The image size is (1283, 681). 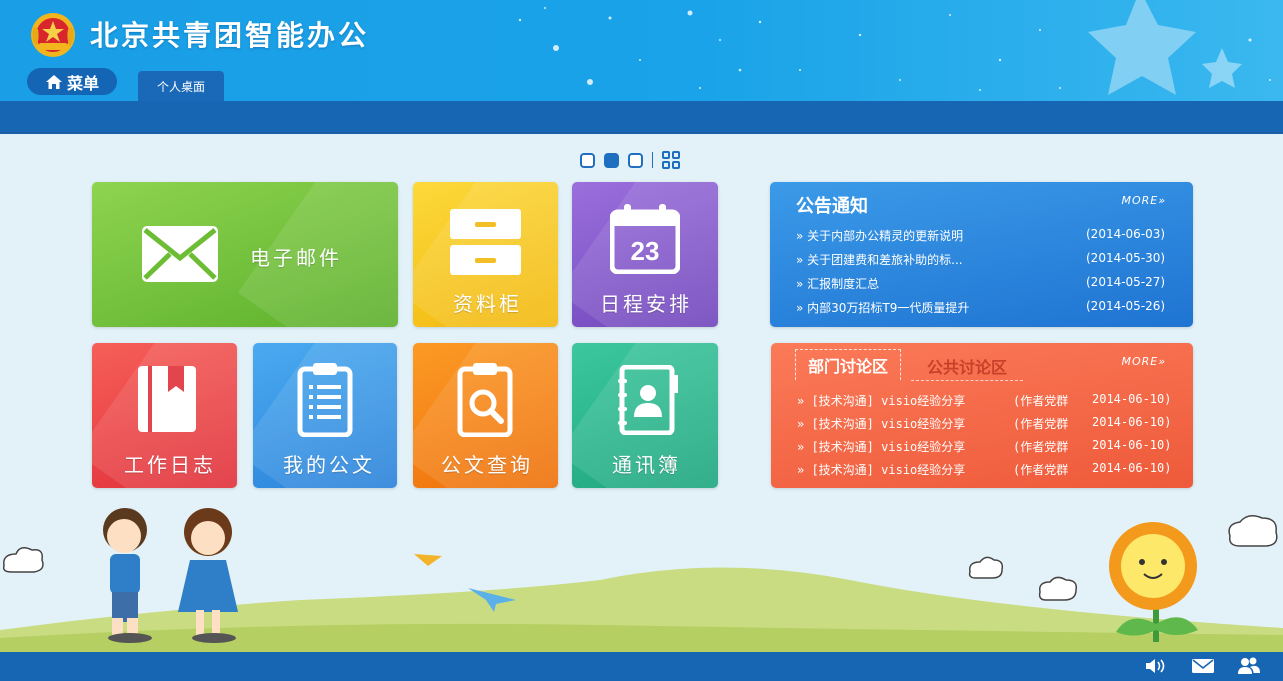 I want to click on tile-my-documents: 我的公文, so click(x=325, y=415).